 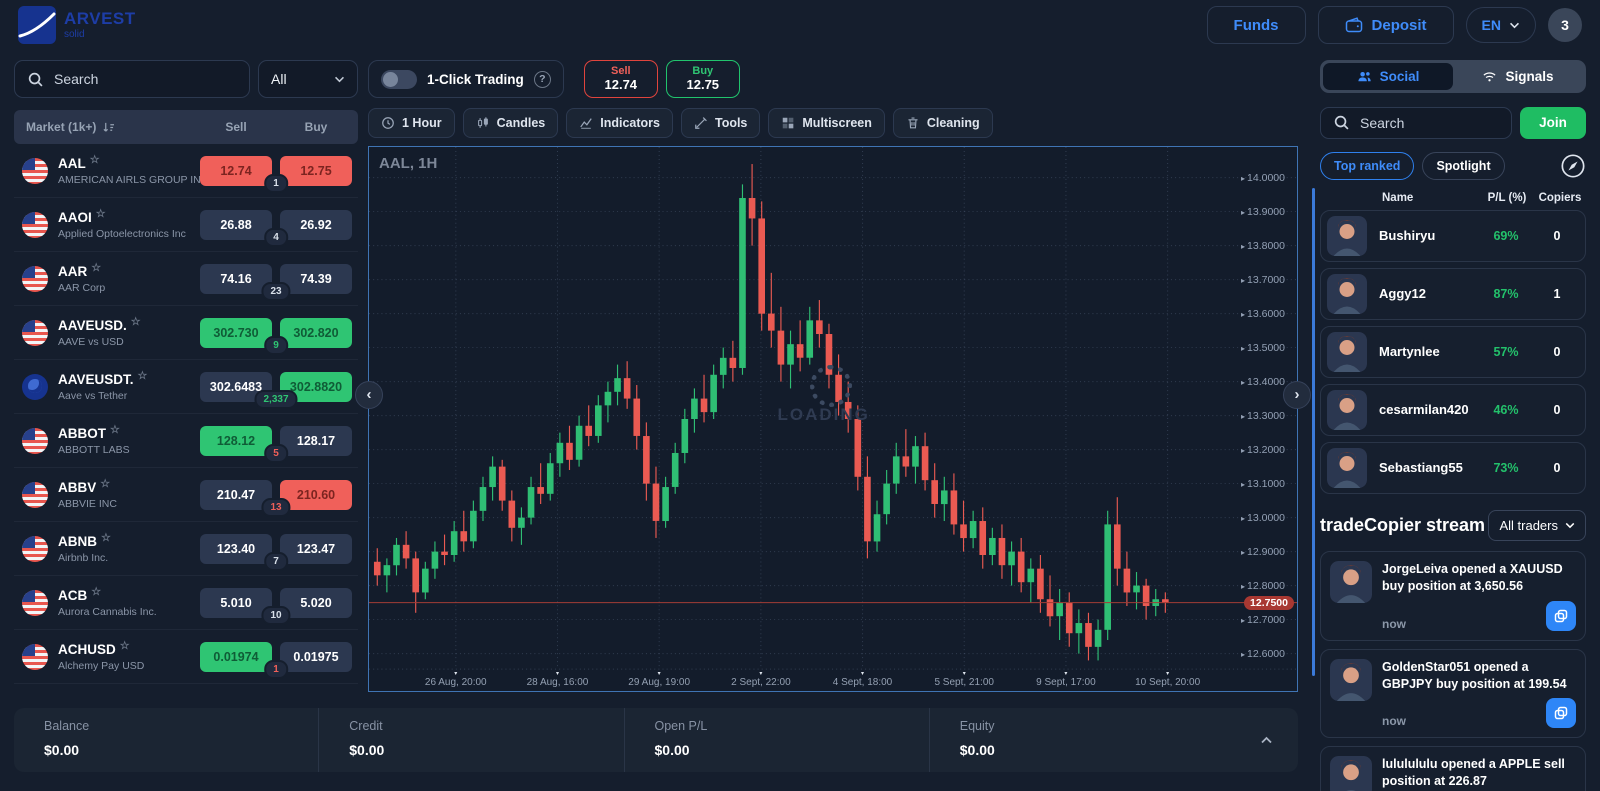 I want to click on buy-price-button: 0.01975, so click(x=316, y=656).